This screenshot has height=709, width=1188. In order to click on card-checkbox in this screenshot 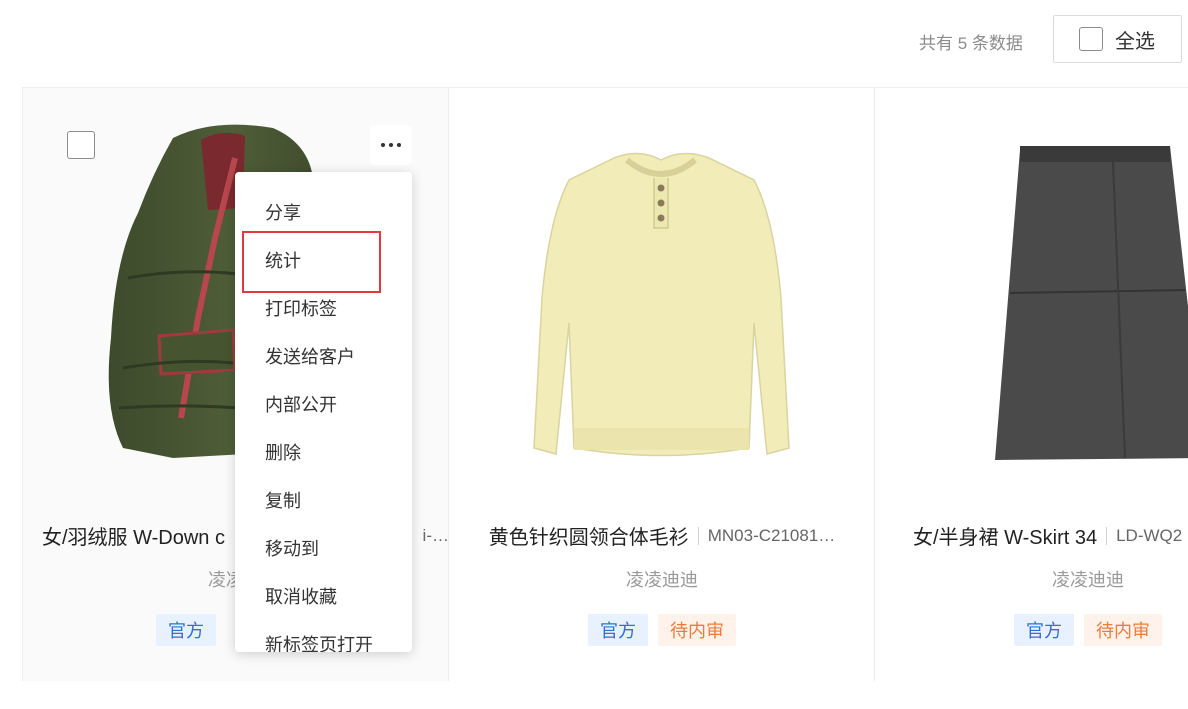, I will do `click(81, 145)`.